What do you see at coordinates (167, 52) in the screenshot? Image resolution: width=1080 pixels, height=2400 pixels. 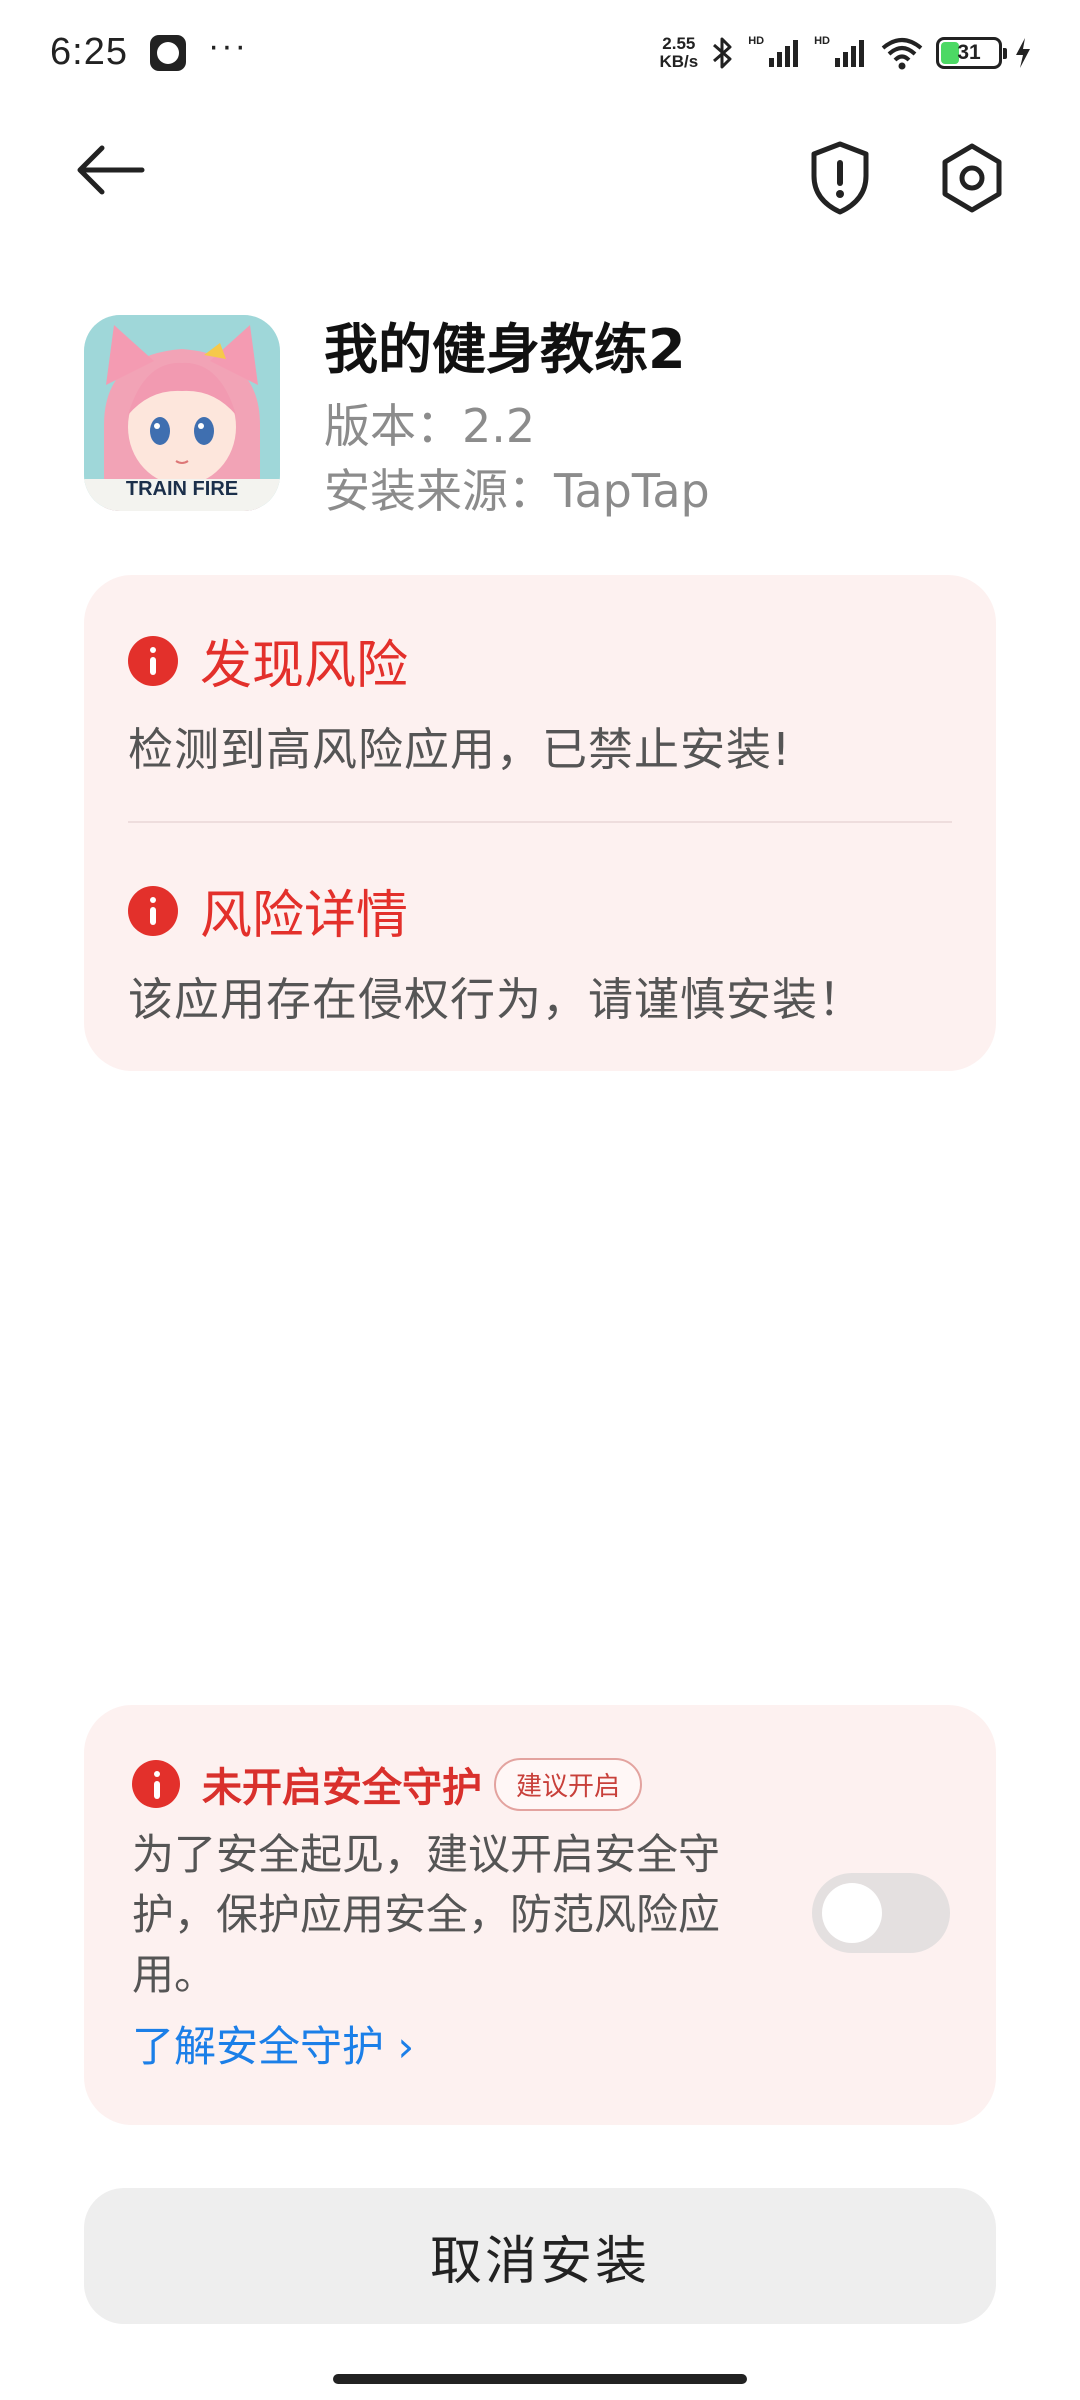 I see `notification-app-icon` at bounding box center [167, 52].